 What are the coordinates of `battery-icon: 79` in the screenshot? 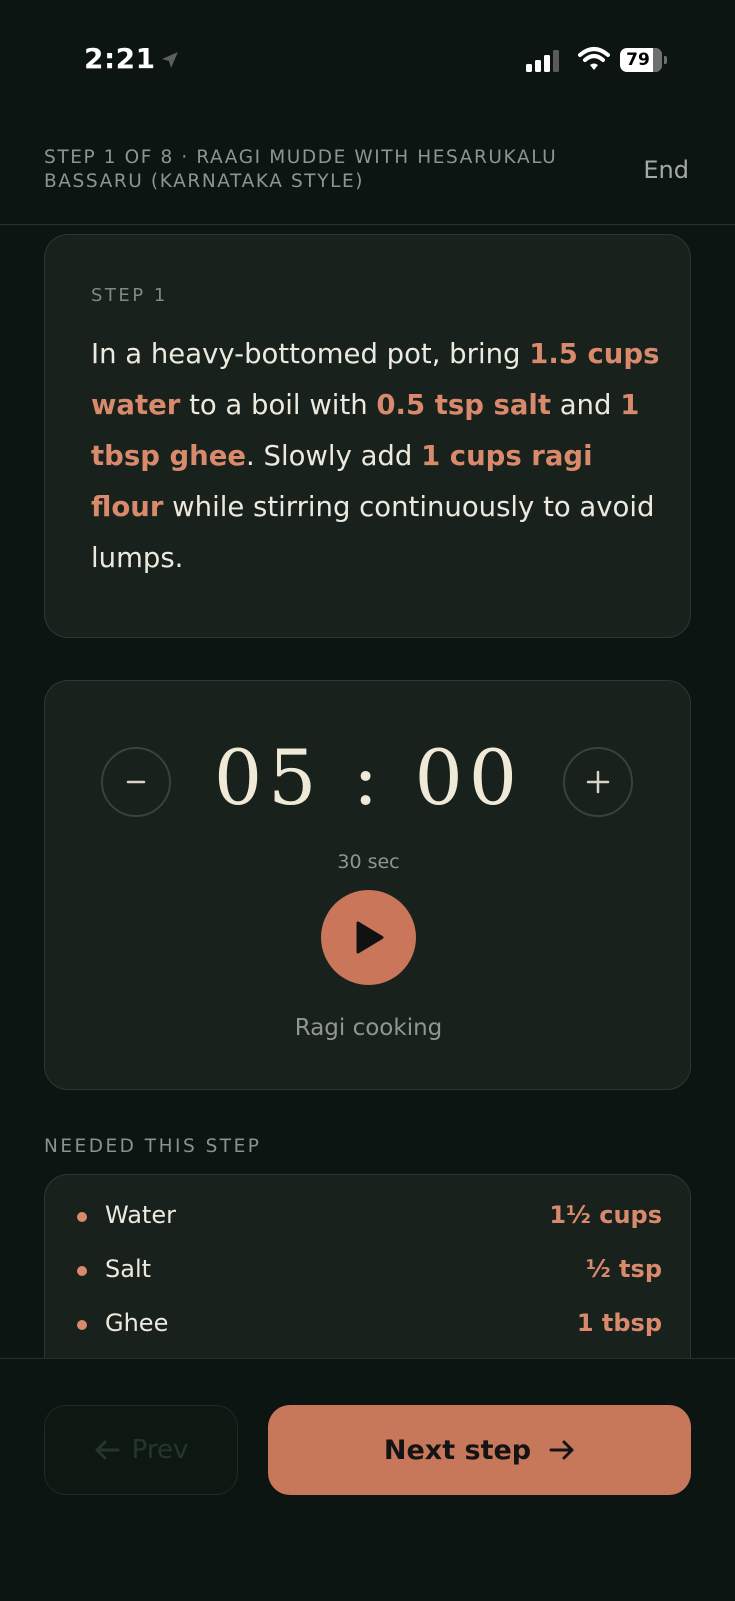 It's located at (643, 60).